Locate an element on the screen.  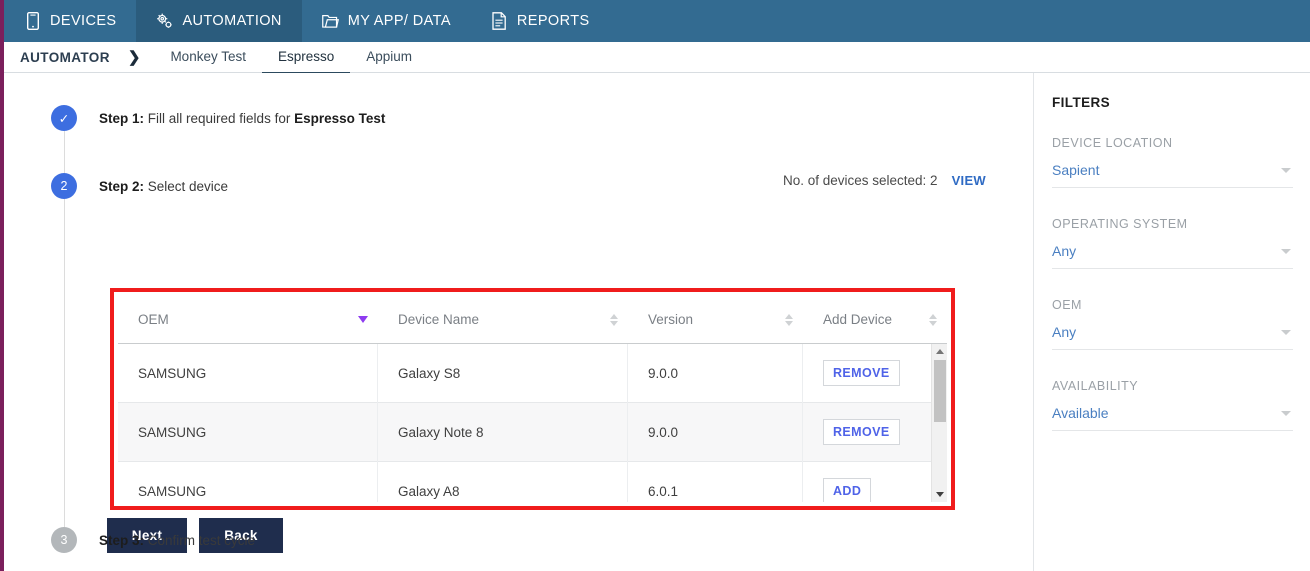
step-2-label: Step 2: Select device is located at coordinates (163, 186).